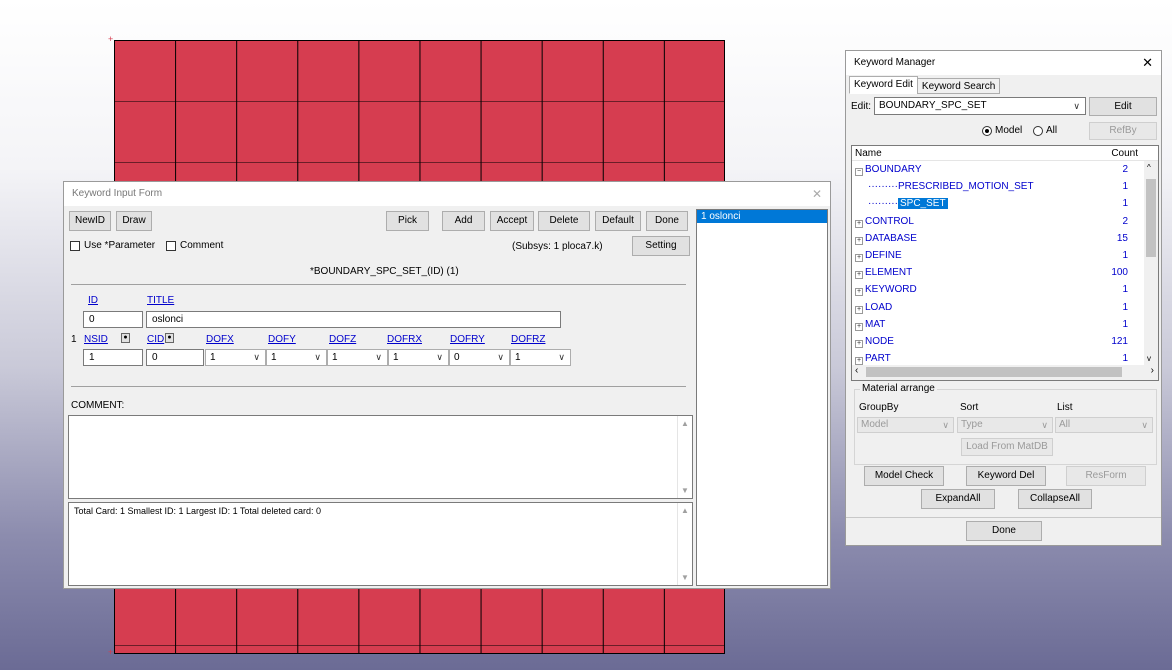 The image size is (1172, 670). What do you see at coordinates (1125, 221) in the screenshot?
I see `tree-row-count: 2` at bounding box center [1125, 221].